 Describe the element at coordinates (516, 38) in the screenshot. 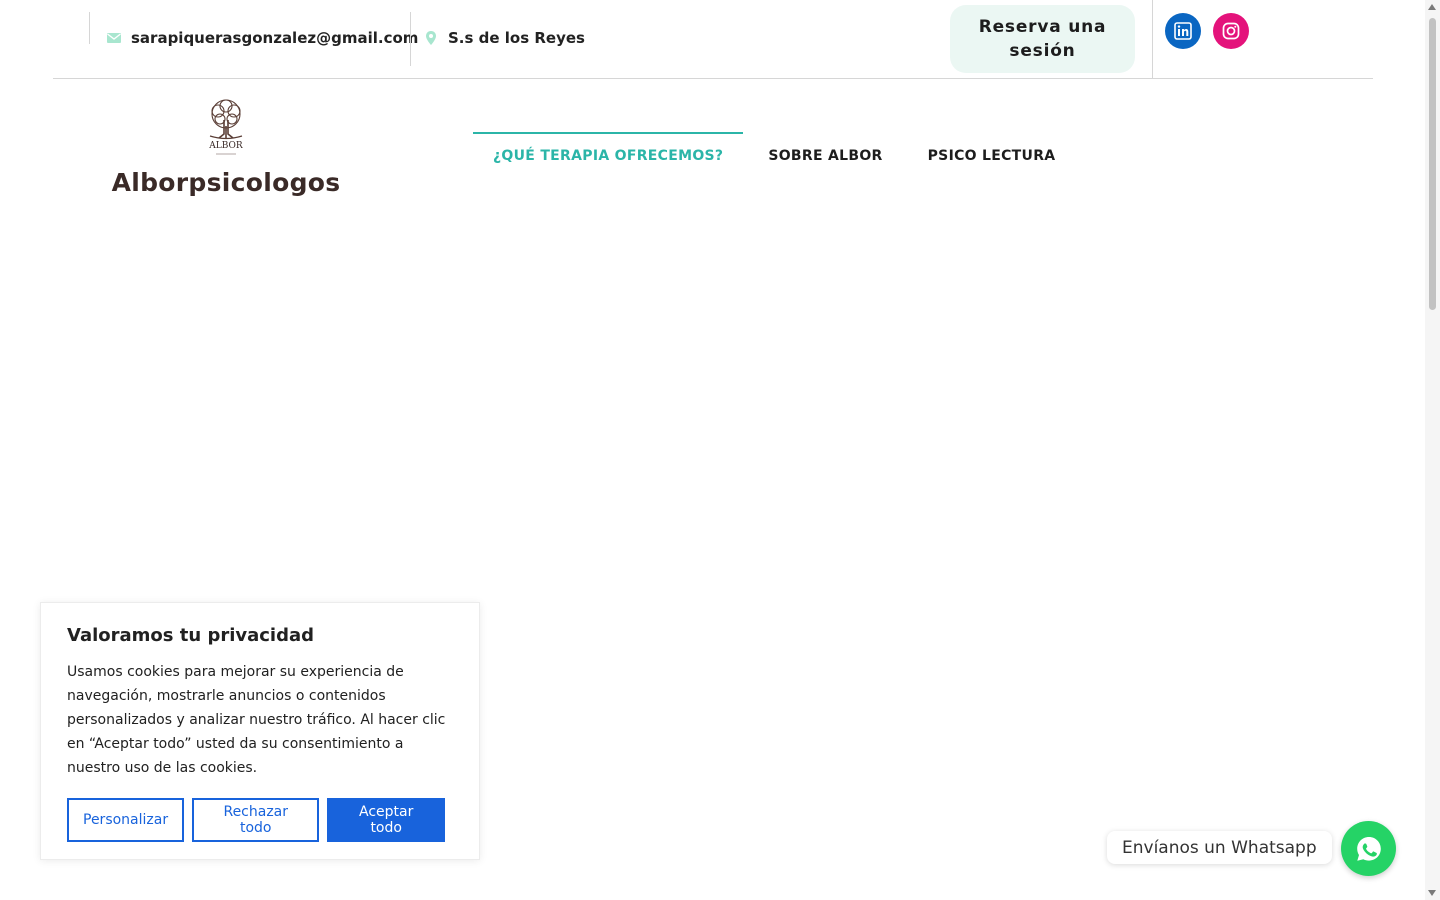

I see `location-text: S.s de los Reyes` at that location.